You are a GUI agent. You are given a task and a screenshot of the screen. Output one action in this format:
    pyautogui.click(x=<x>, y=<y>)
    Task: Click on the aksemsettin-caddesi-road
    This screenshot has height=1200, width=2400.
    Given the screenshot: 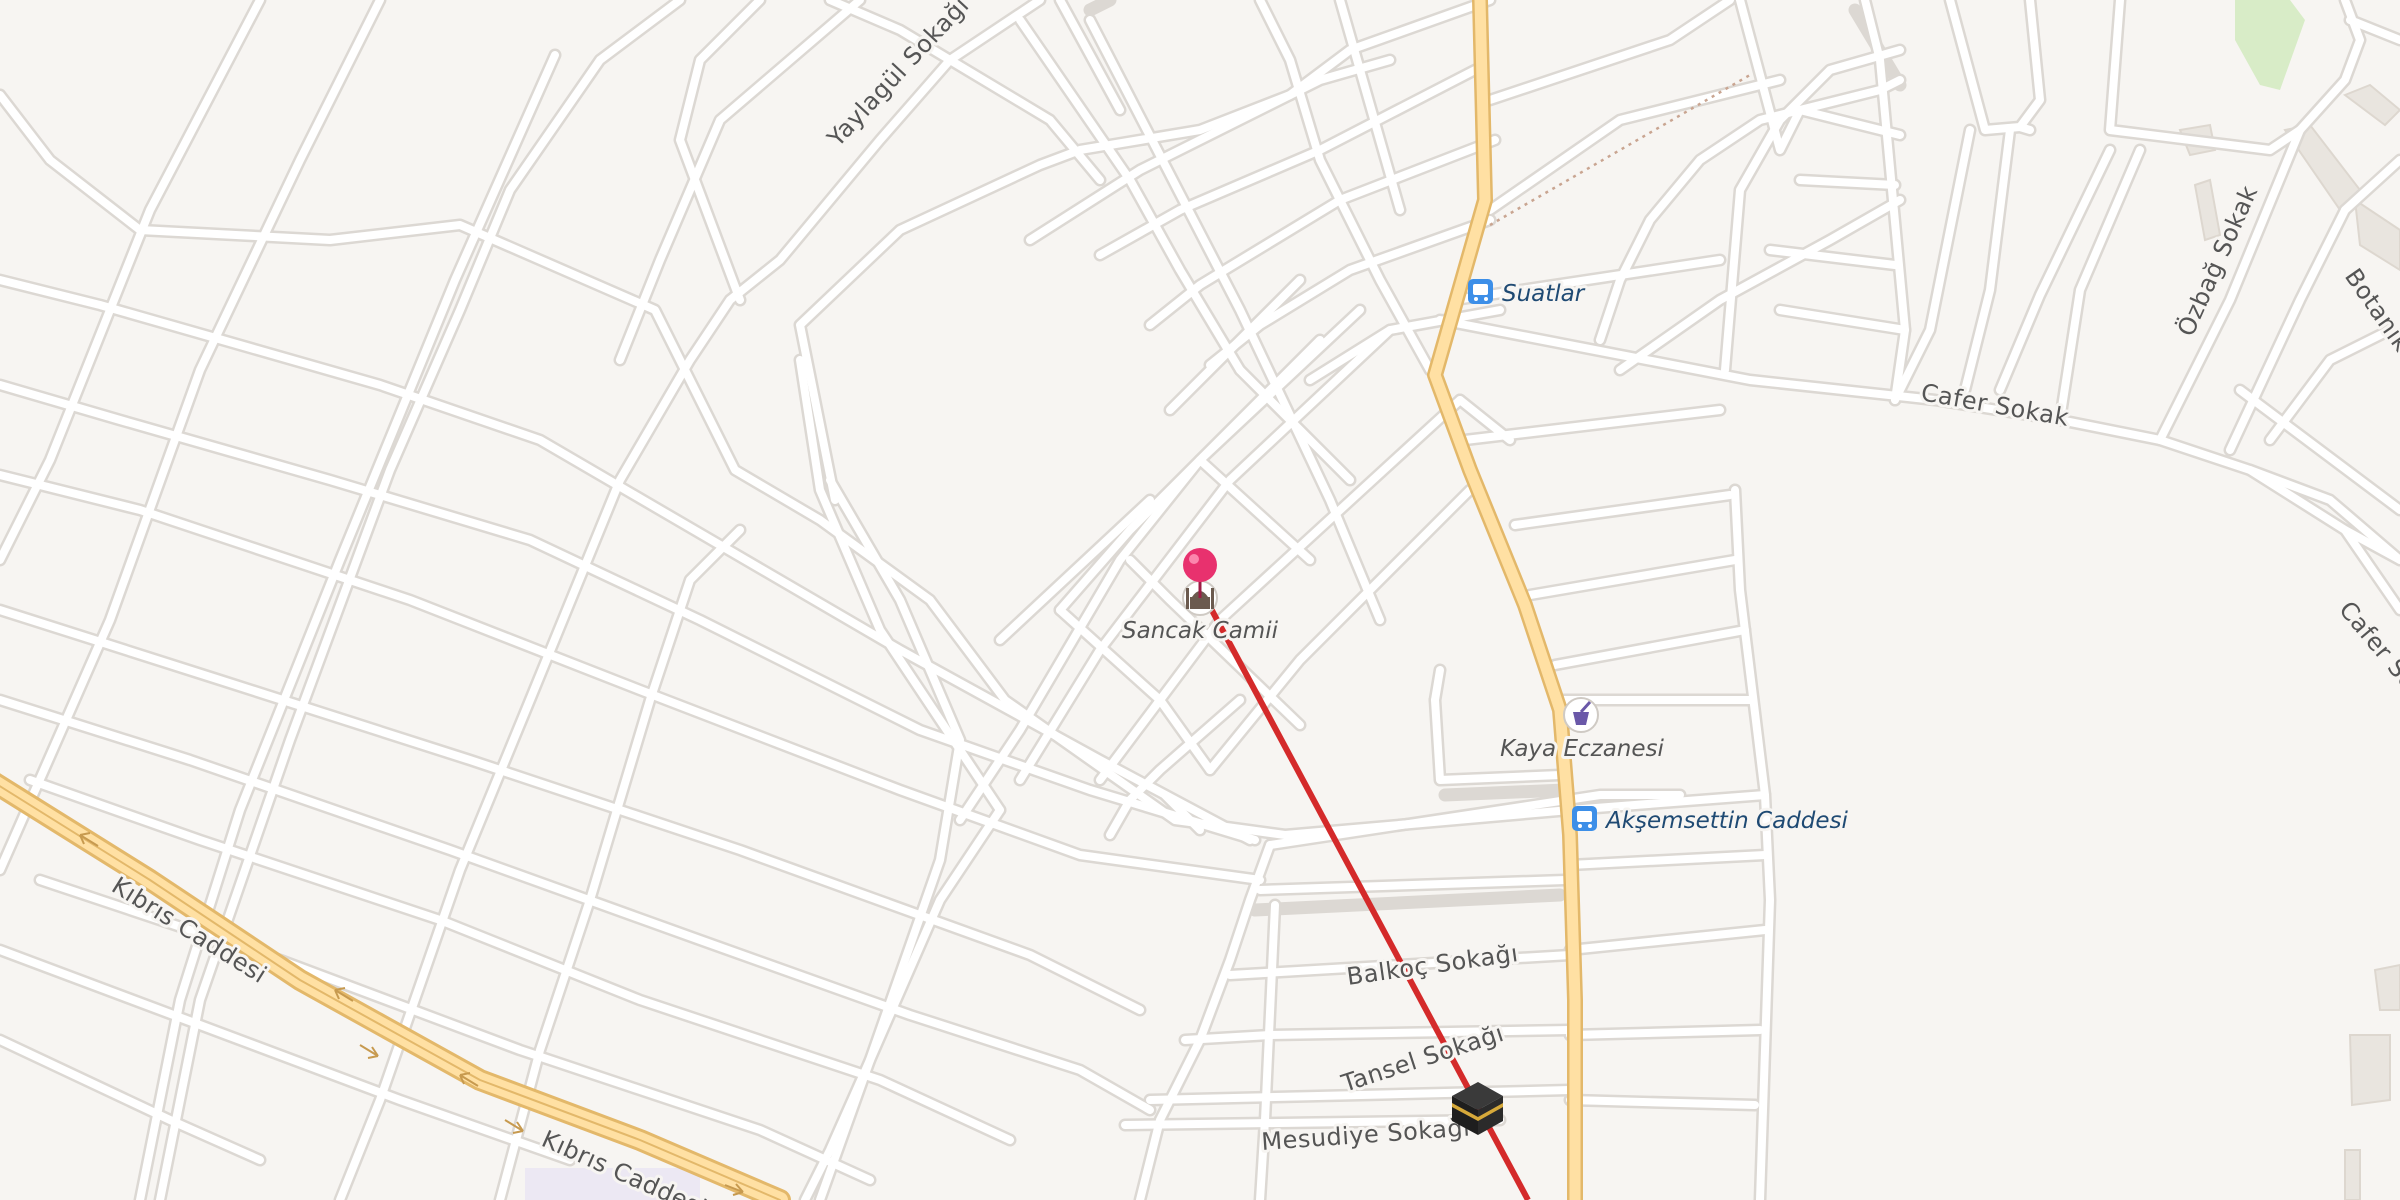 What is the action you would take?
    pyautogui.click(x=1505, y=600)
    